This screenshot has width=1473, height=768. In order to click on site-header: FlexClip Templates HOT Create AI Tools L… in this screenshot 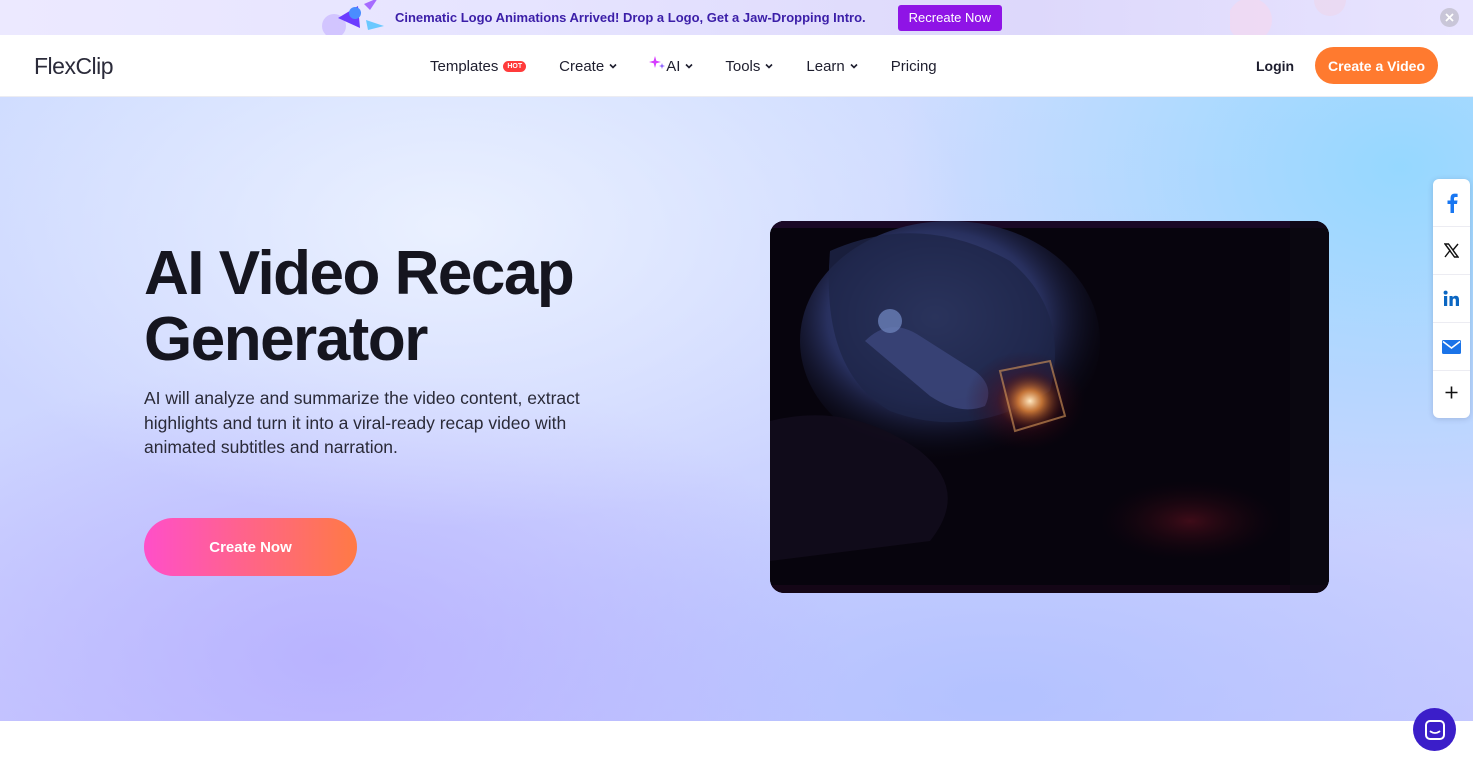, I will do `click(736, 66)`.